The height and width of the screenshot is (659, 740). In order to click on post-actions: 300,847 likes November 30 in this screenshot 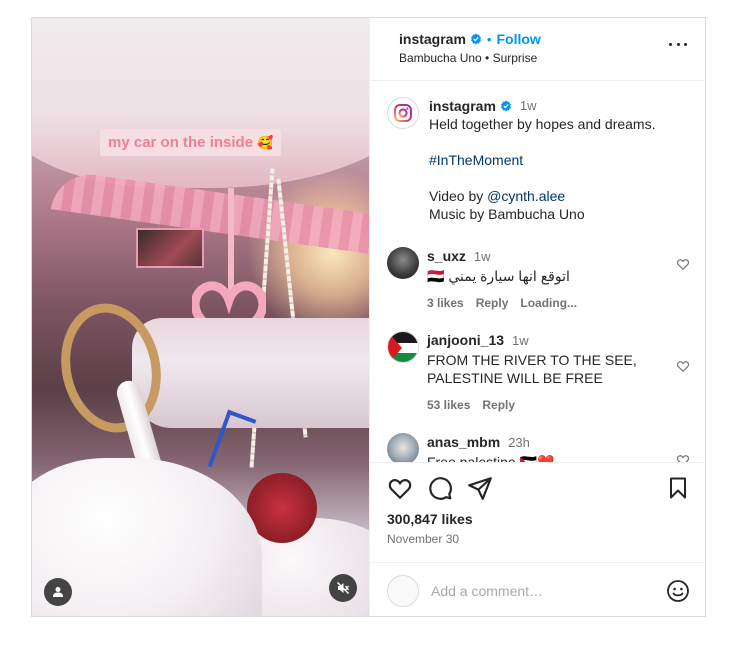, I will do `click(537, 512)`.